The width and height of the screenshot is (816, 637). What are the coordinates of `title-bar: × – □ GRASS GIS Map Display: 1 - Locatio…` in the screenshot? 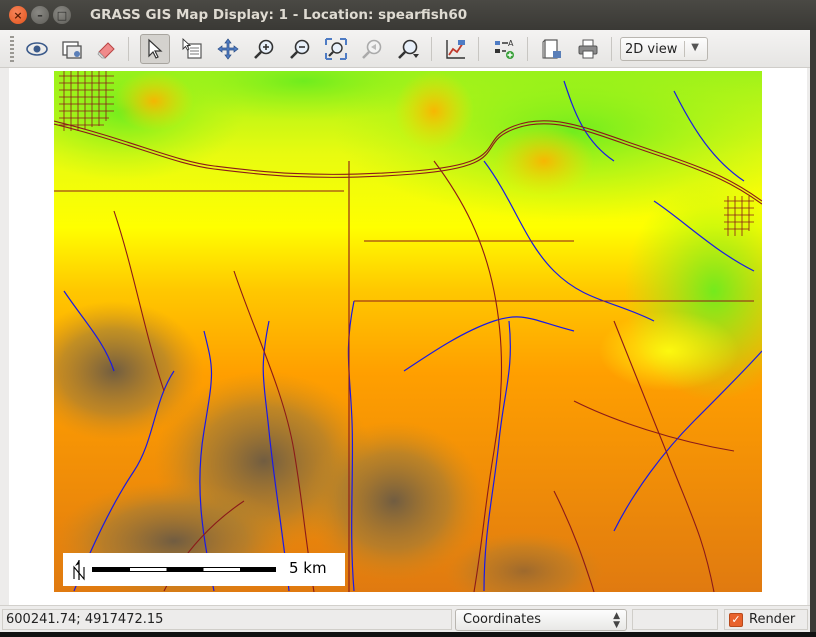 It's located at (408, 15).